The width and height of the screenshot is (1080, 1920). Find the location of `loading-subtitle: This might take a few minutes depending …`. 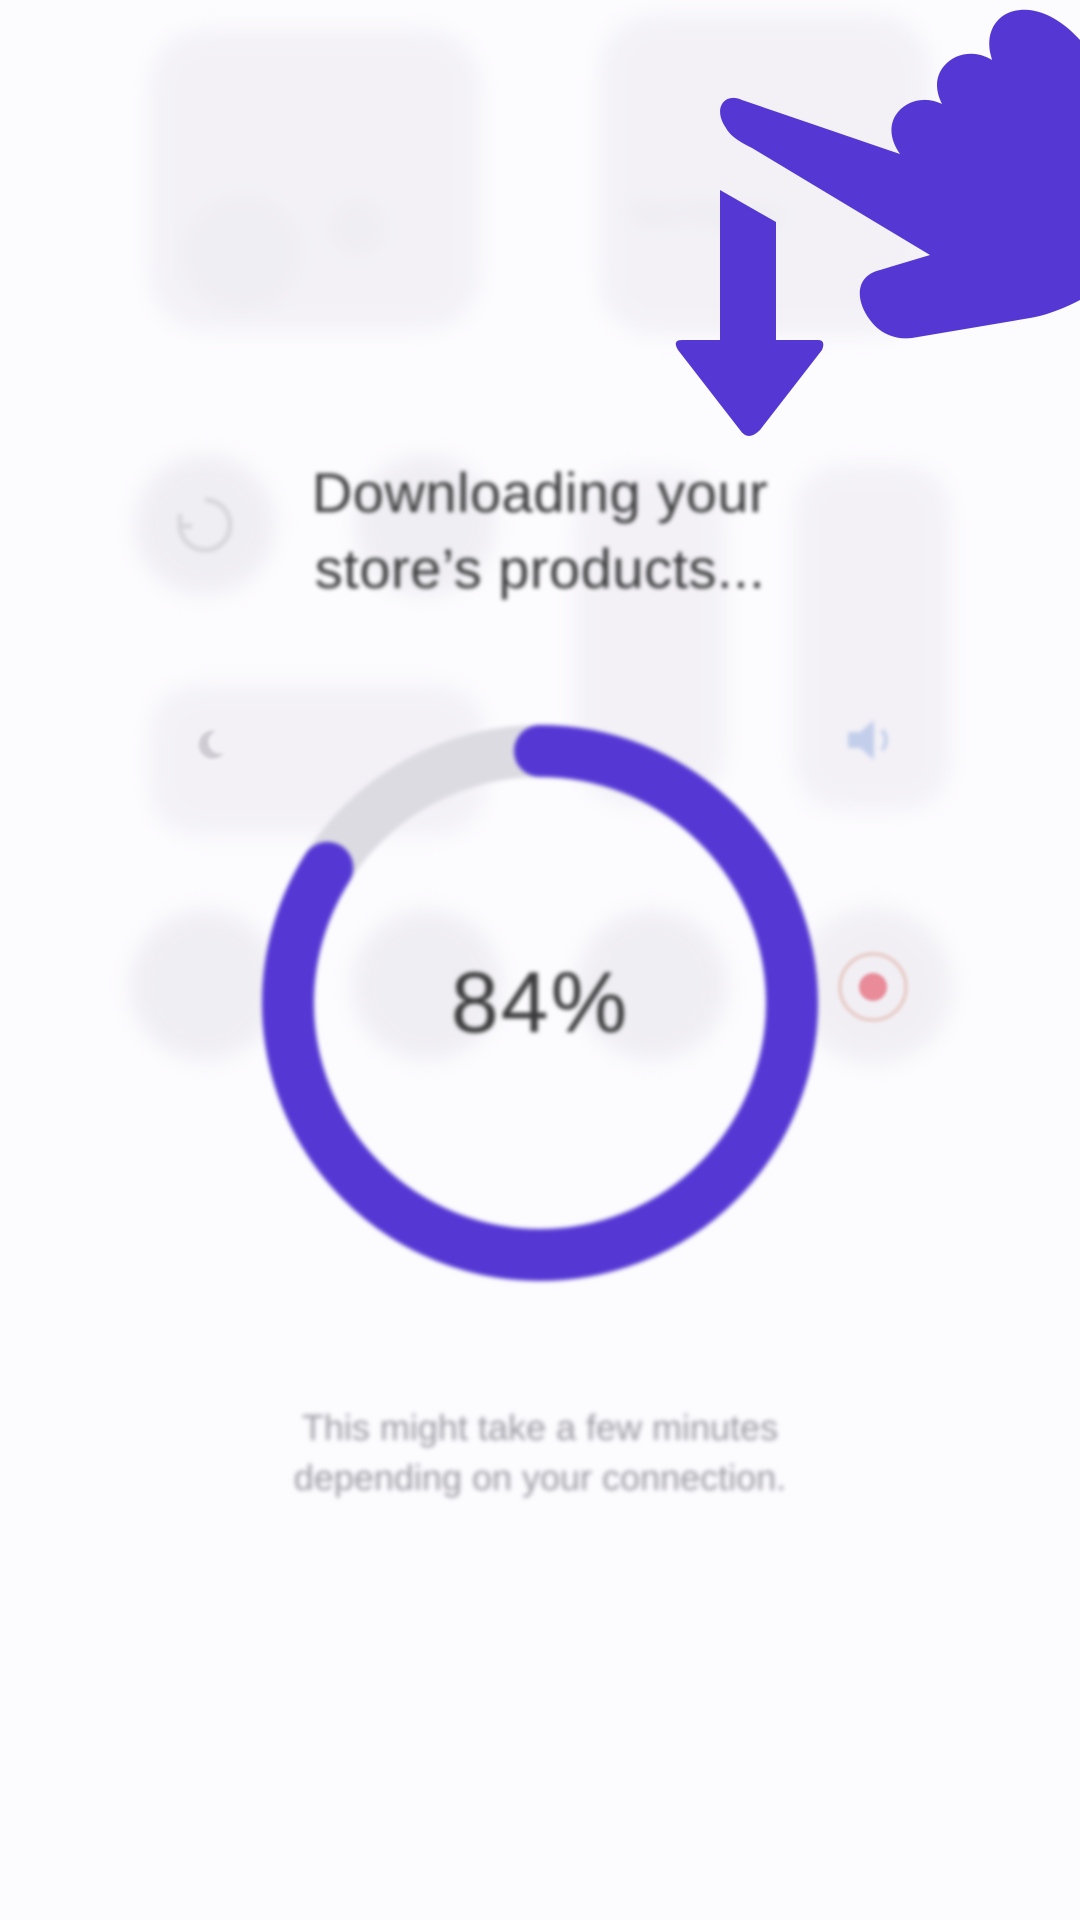

loading-subtitle: This might take a few minutes depending … is located at coordinates (540, 1453).